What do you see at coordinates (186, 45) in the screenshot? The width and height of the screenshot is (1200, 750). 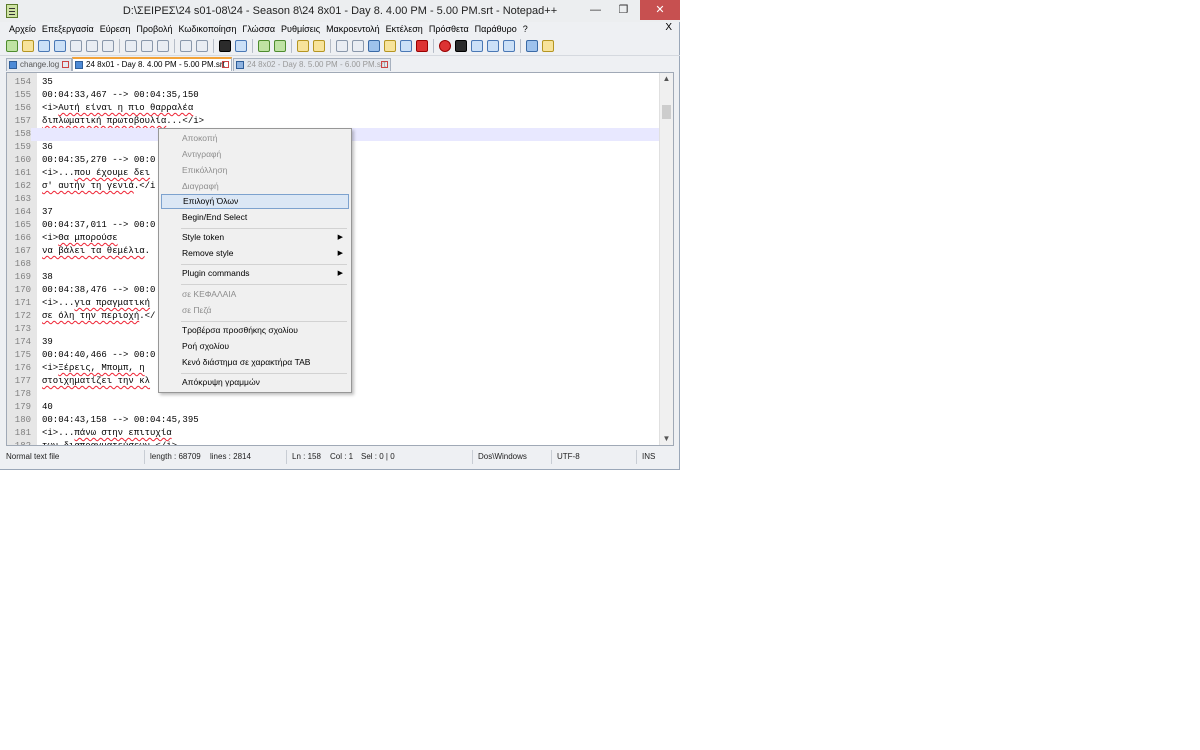 I see `undo-icon` at bounding box center [186, 45].